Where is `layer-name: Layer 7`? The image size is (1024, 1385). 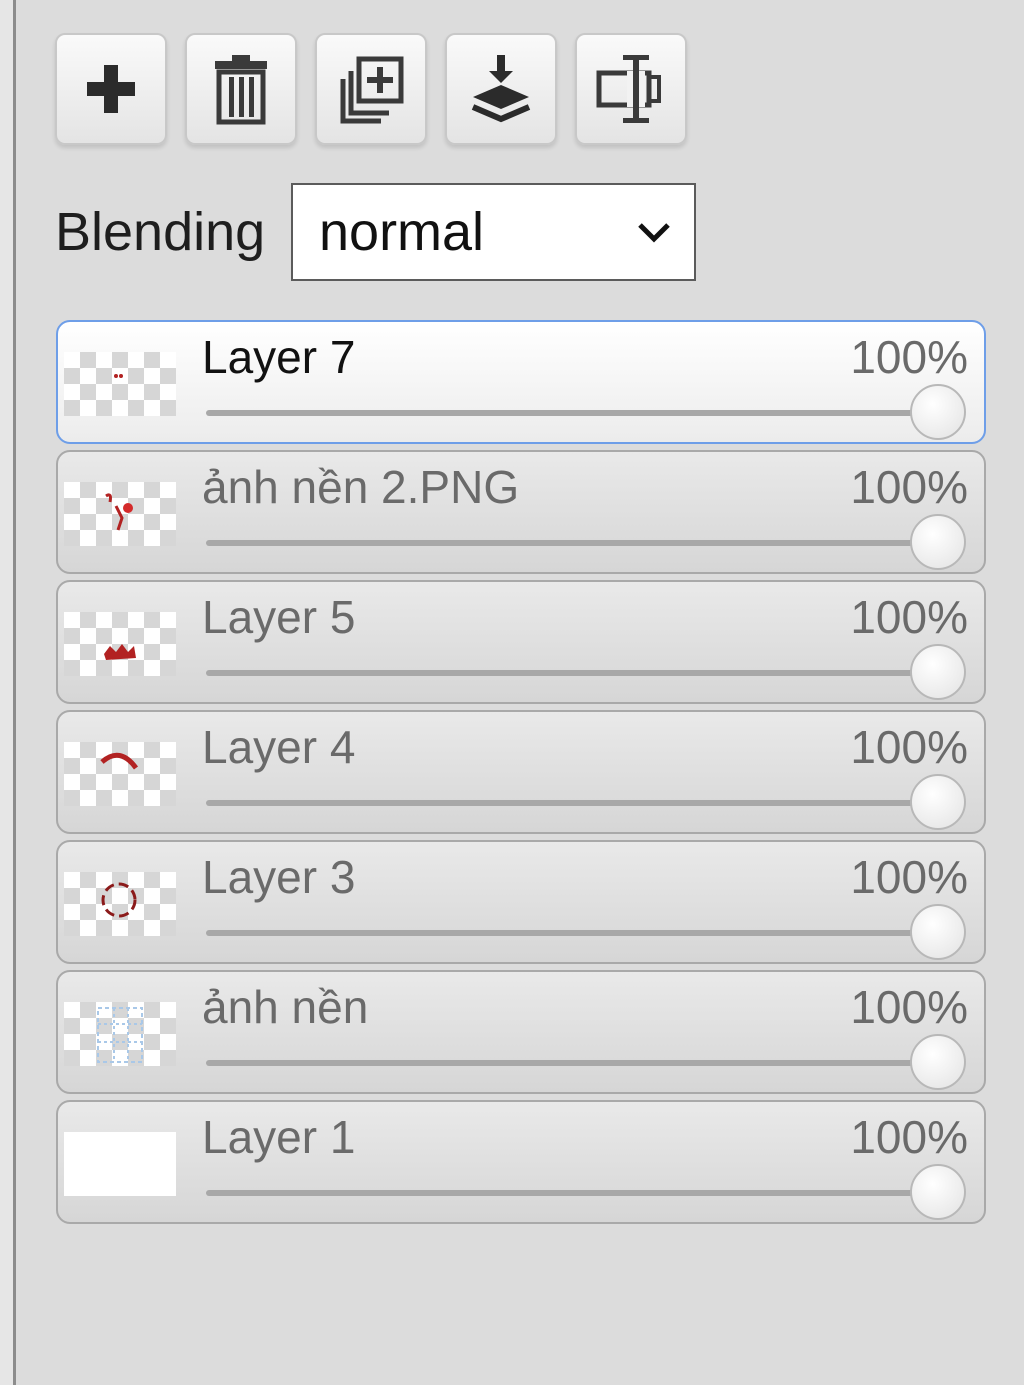 layer-name: Layer 7 is located at coordinates (279, 357).